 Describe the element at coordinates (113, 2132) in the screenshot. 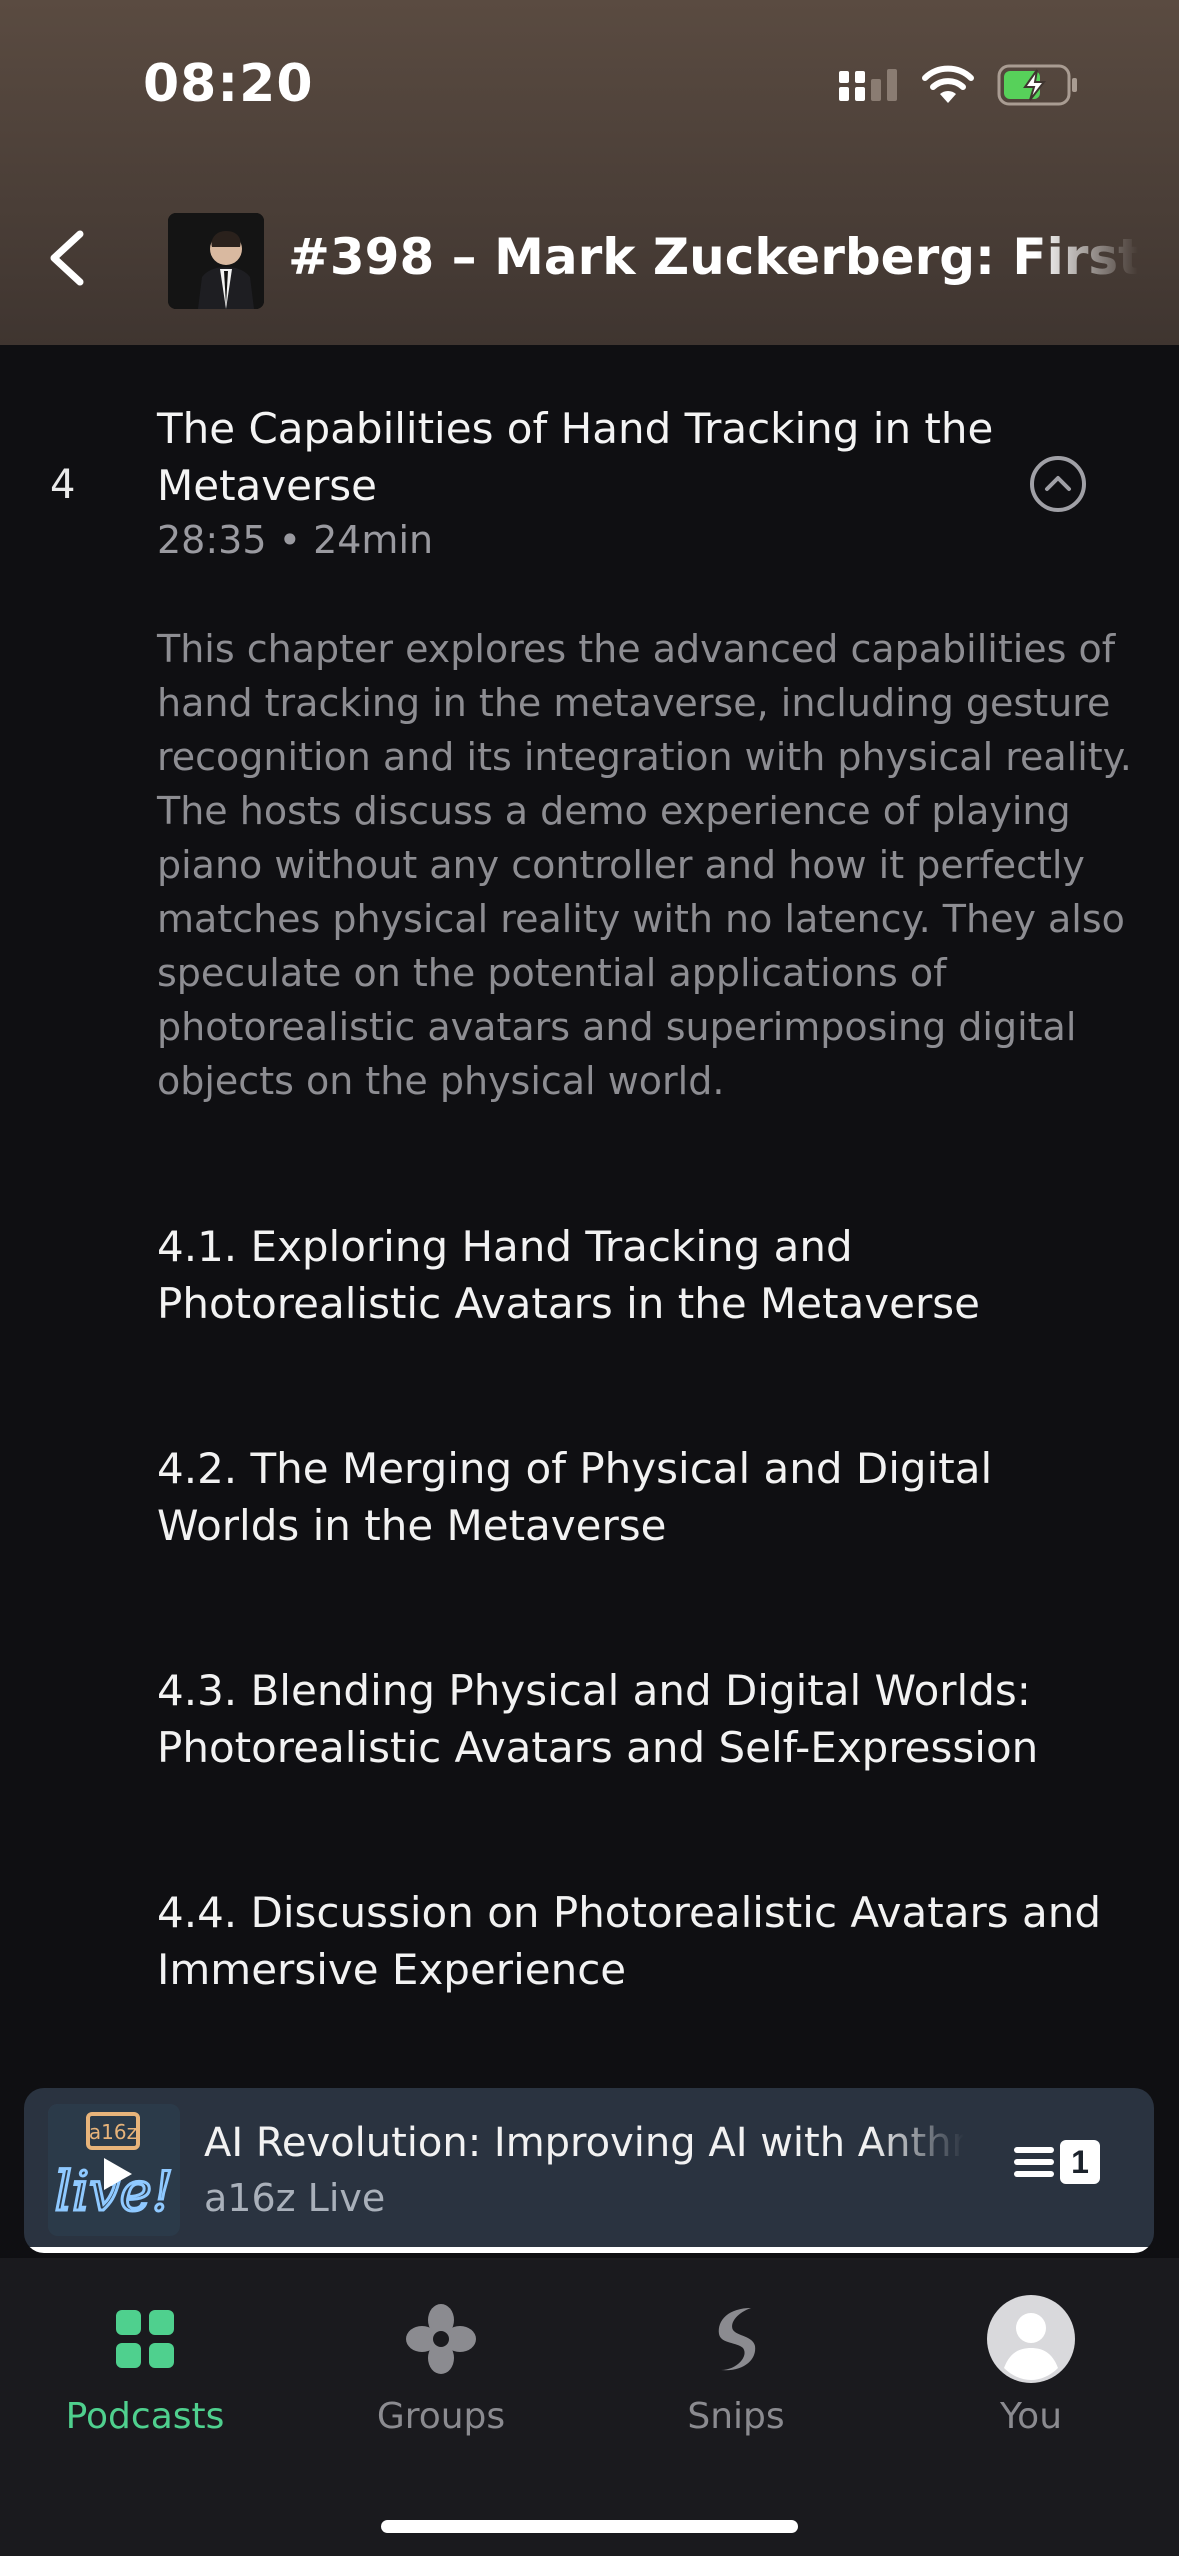

I see `logo-text-a16z: a16z` at that location.